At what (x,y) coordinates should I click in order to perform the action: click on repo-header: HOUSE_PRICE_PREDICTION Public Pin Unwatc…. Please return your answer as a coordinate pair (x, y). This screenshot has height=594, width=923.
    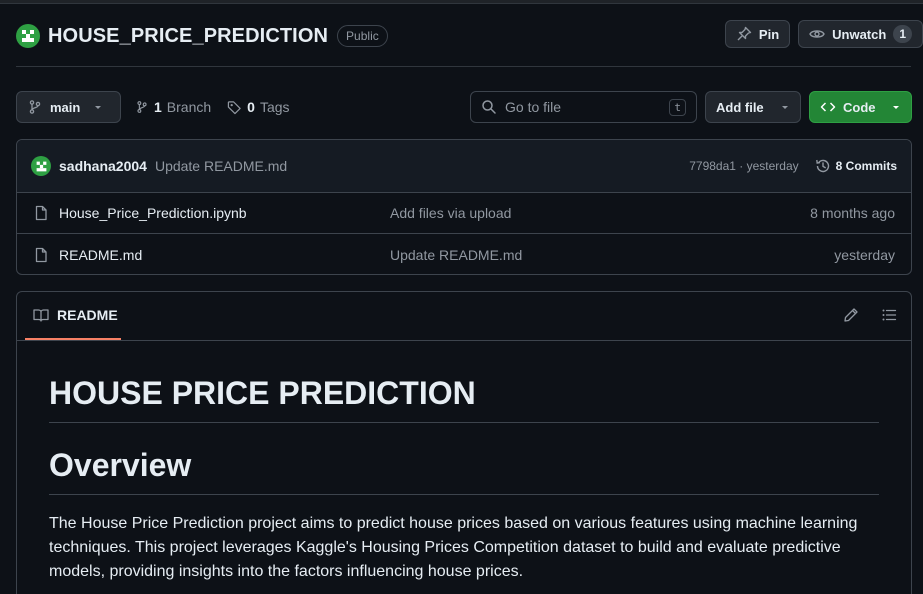
    Looking at the image, I should click on (469, 35).